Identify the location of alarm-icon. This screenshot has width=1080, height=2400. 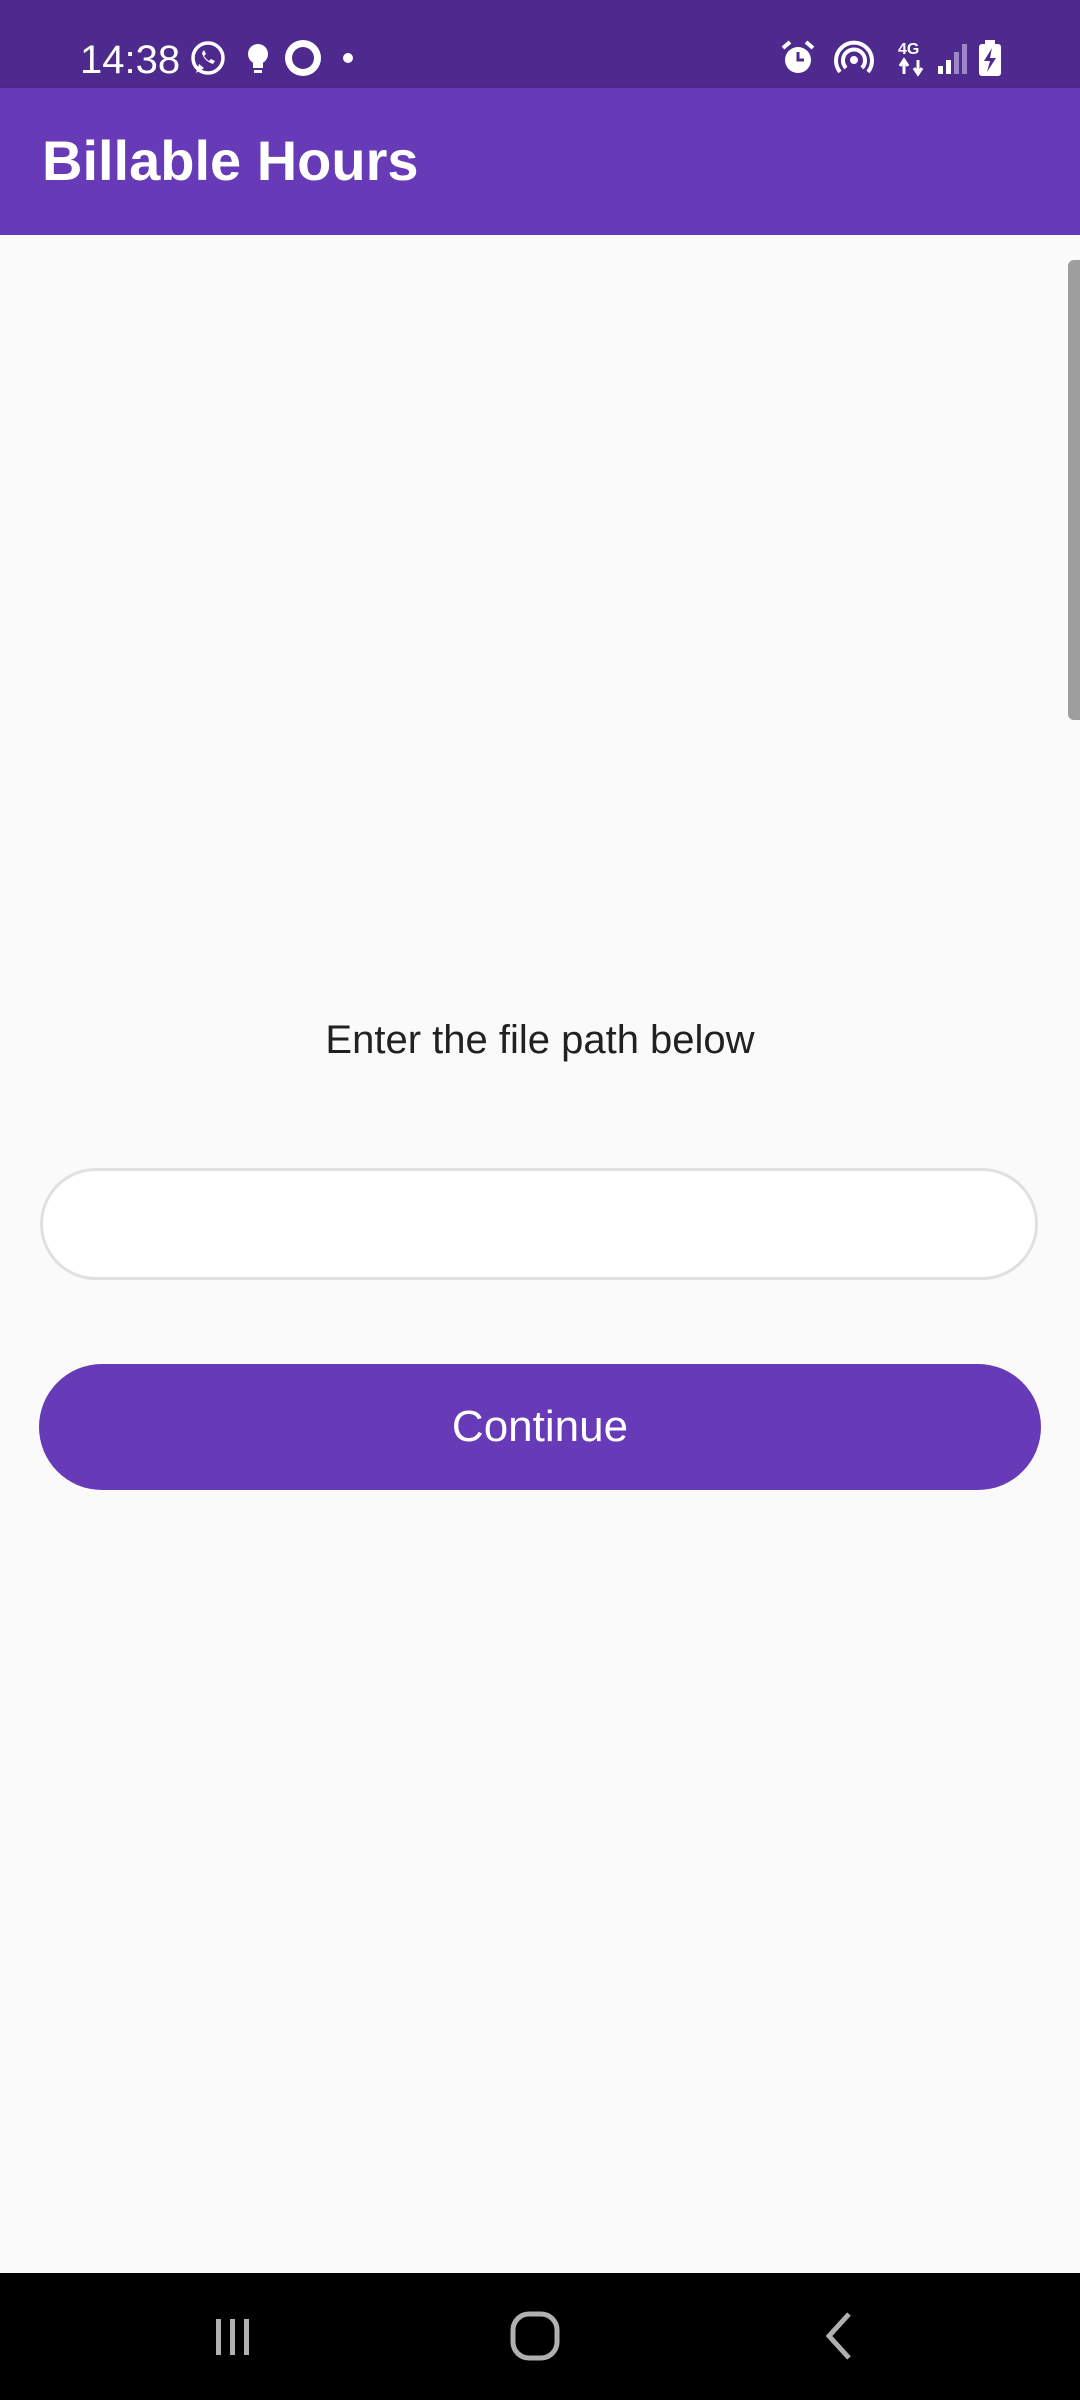
(798, 58).